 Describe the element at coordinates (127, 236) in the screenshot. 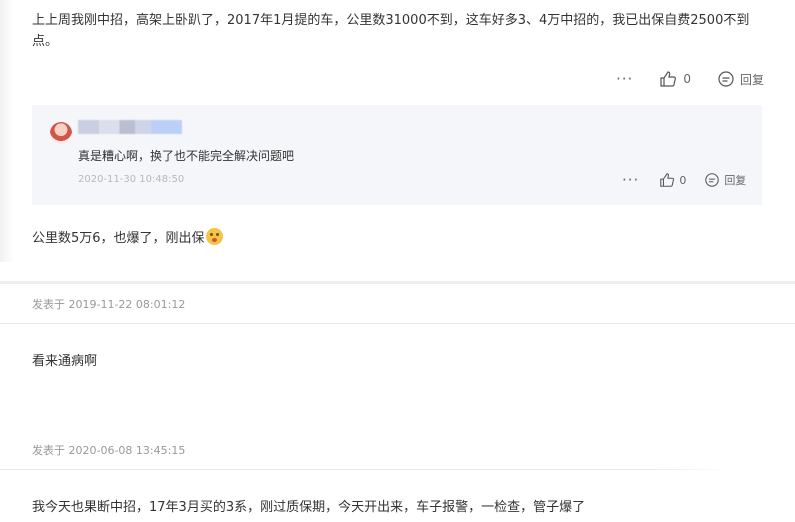

I see `comment-content: 公里数5万6，也爆了，刚出保` at that location.